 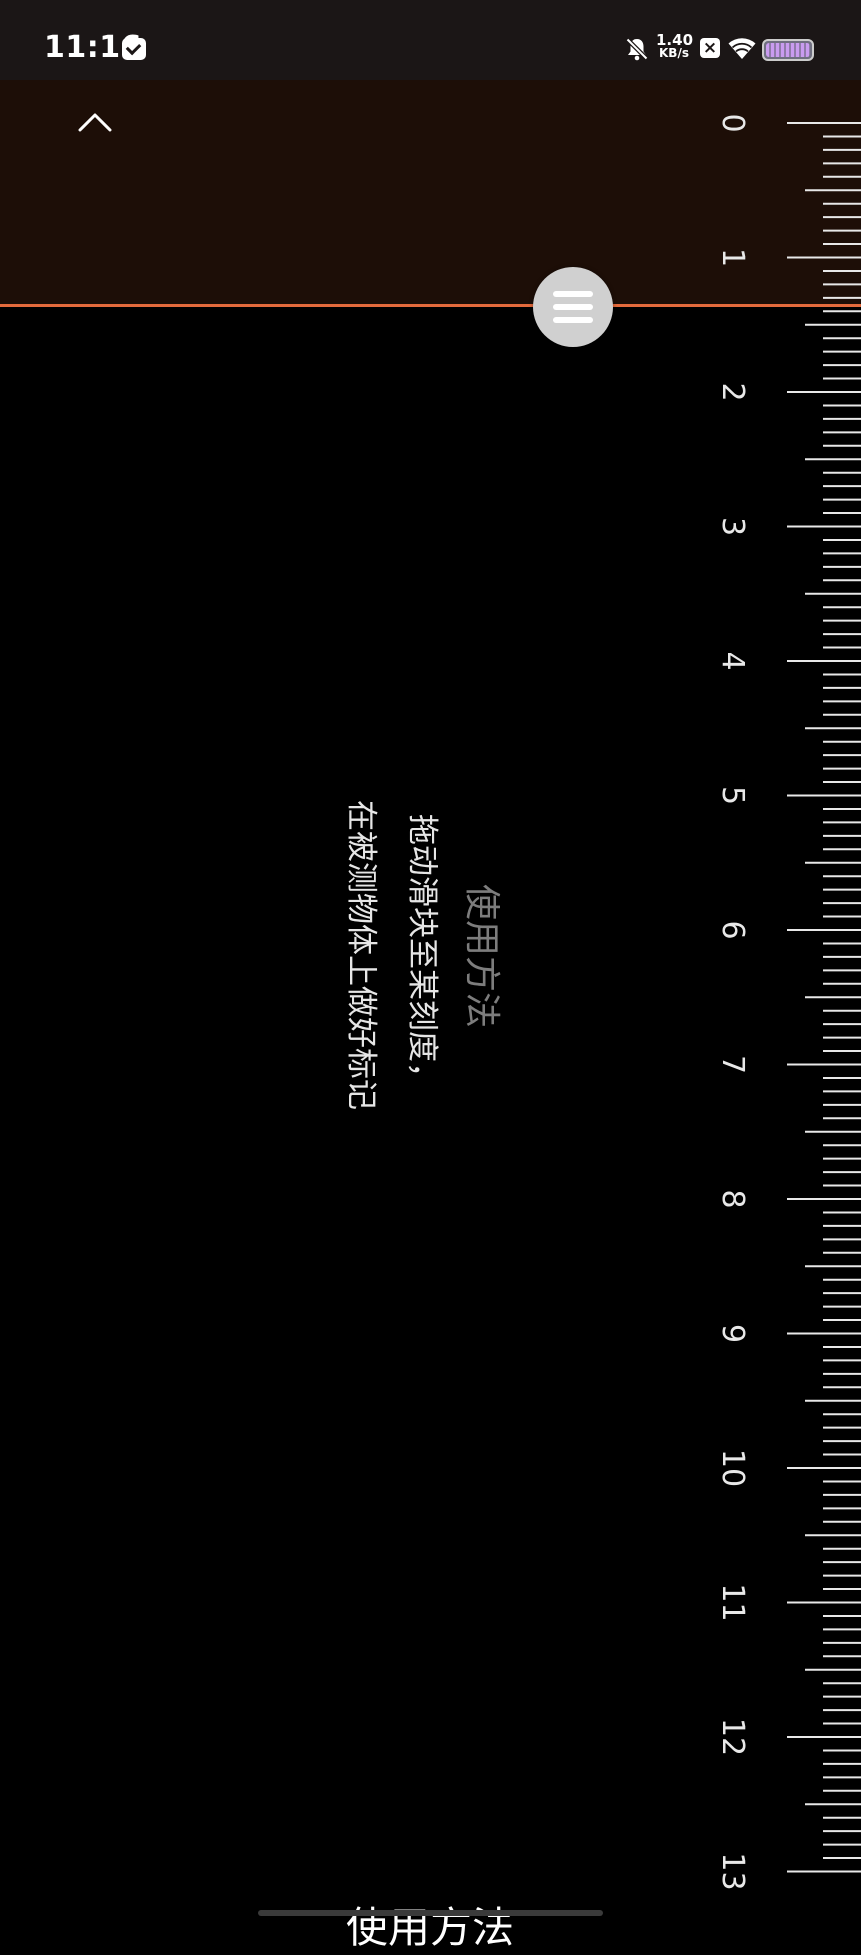 What do you see at coordinates (732, 660) in the screenshot?
I see `ruler-label: 4` at bounding box center [732, 660].